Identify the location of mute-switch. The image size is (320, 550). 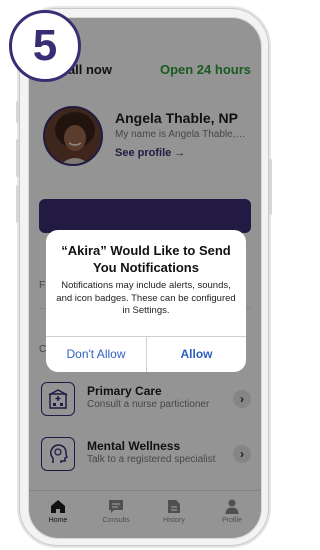
(17, 112).